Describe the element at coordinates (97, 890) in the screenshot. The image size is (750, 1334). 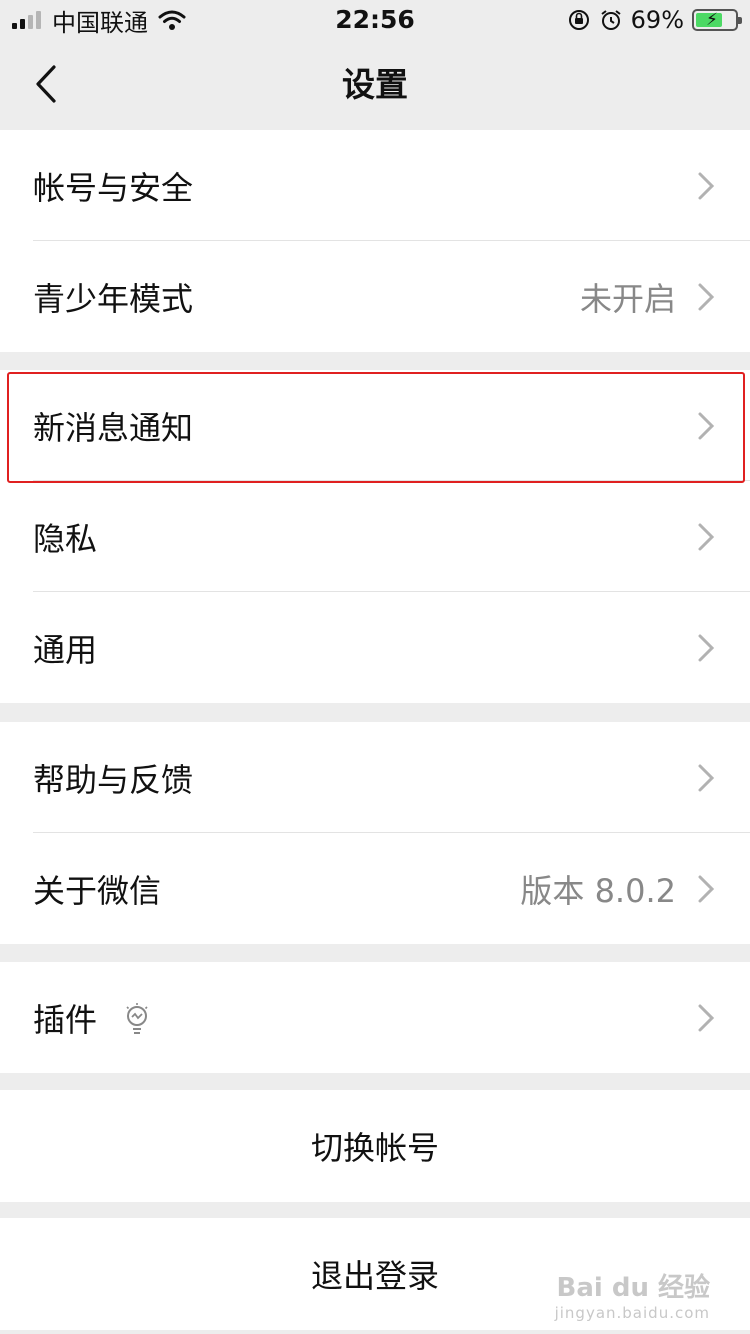
I see `settings-item-label: 关于微信` at that location.